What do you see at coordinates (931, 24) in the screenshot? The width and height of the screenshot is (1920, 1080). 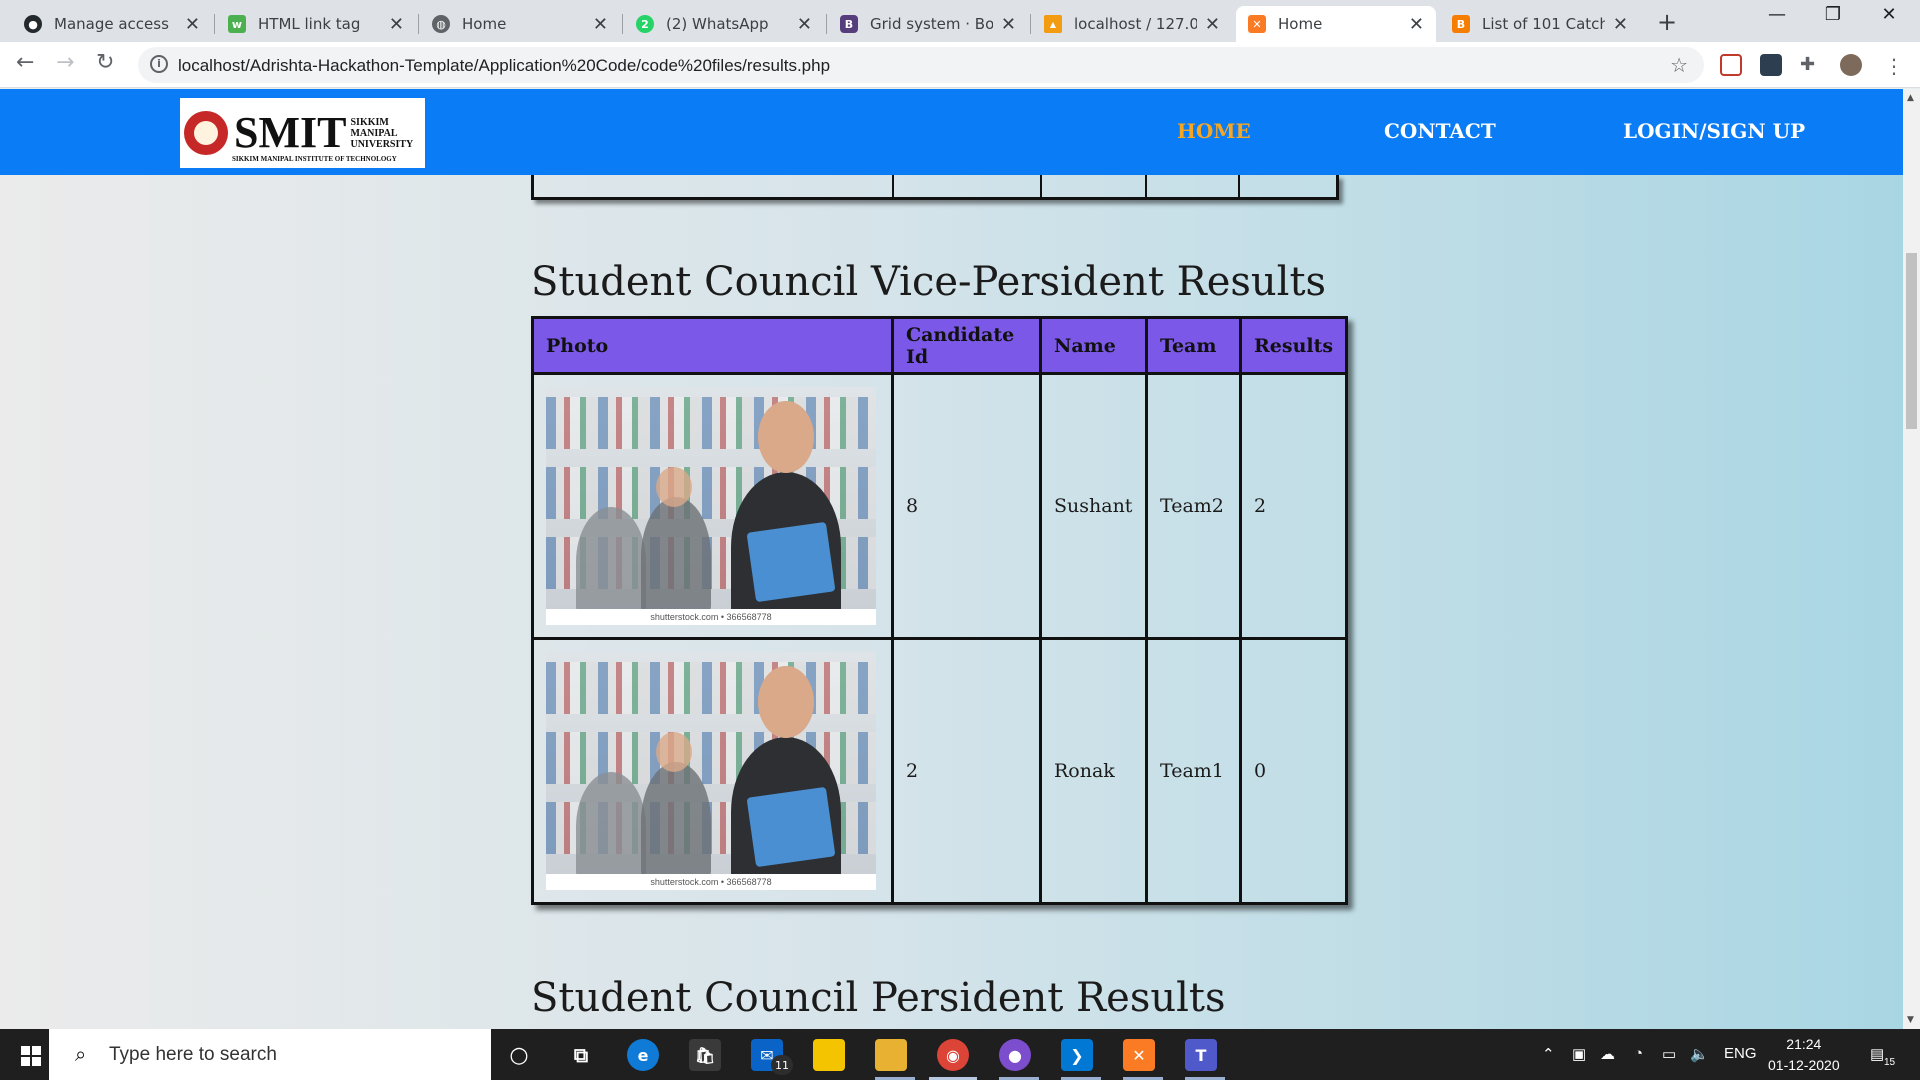 I see `tab-label: Grid system · Boot` at bounding box center [931, 24].